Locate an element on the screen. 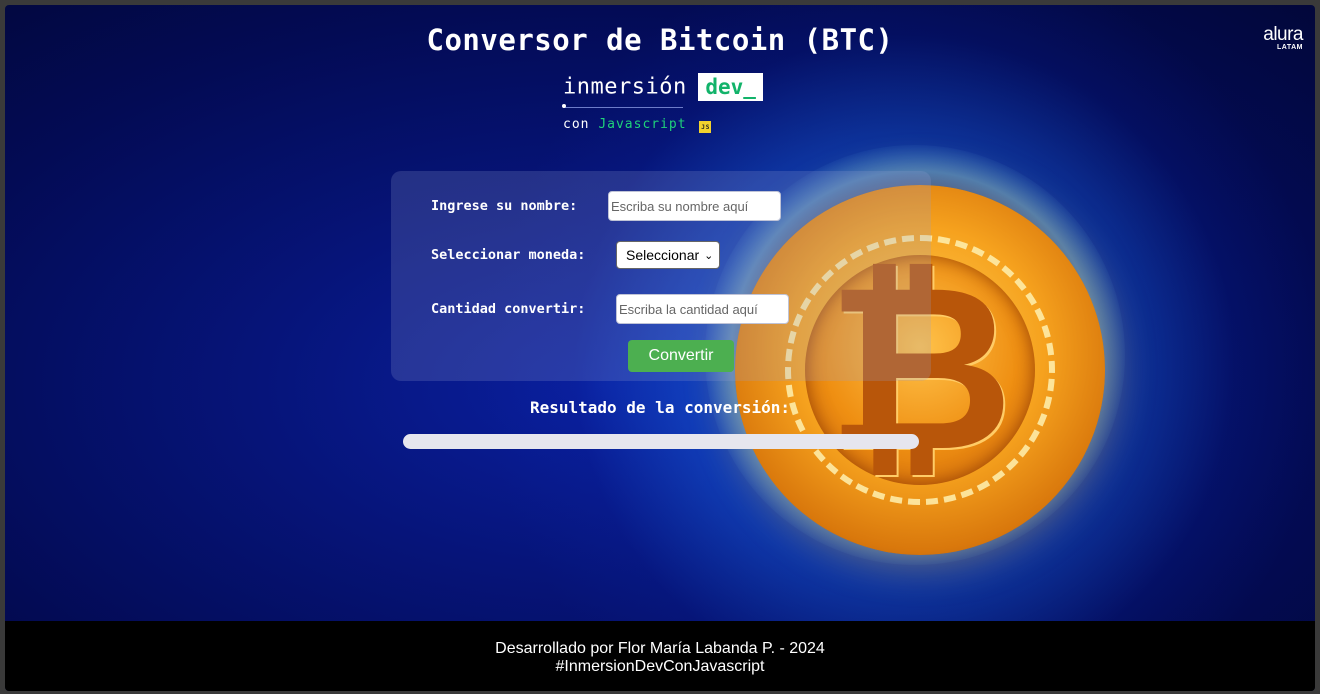  inmersion-dev-logo: inmersión dev_ con Javascript JS is located at coordinates (662, 103).